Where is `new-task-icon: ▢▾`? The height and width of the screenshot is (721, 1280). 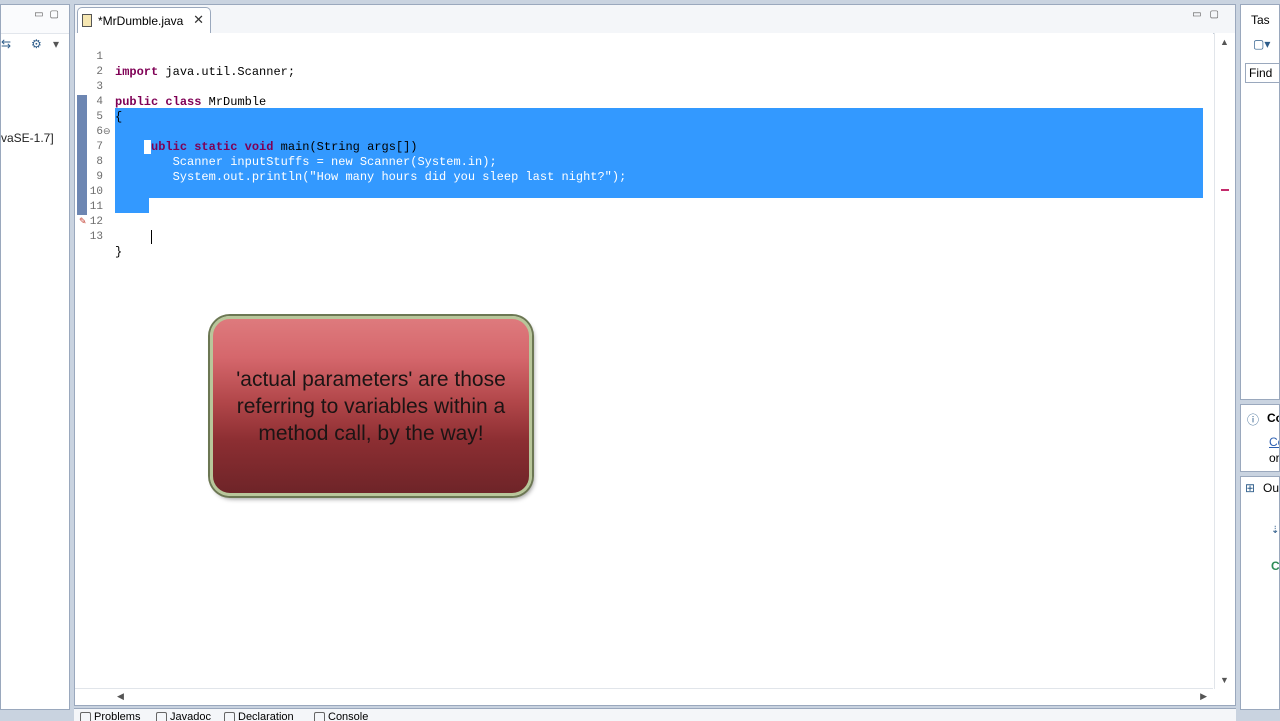
new-task-icon: ▢▾ is located at coordinates (1261, 44).